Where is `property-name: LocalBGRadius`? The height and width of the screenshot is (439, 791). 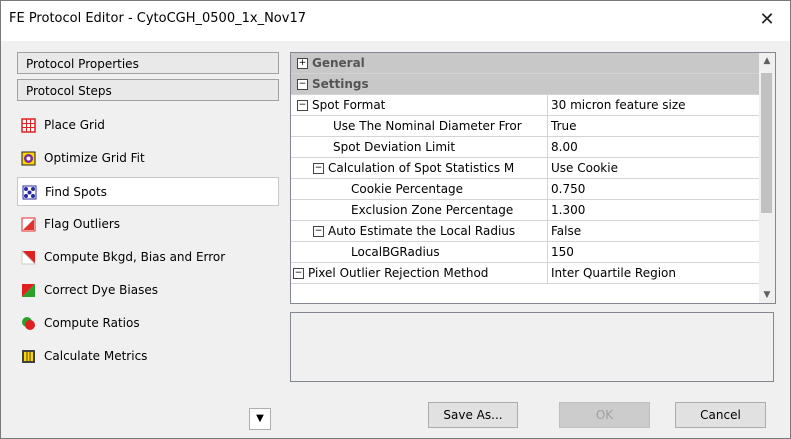
property-name: LocalBGRadius is located at coordinates (395, 252).